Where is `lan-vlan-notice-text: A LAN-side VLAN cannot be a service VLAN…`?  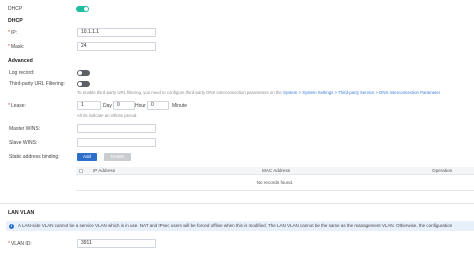 lan-vlan-notice-text: A LAN-side VLAN cannot be a service VLAN… is located at coordinates (235, 225).